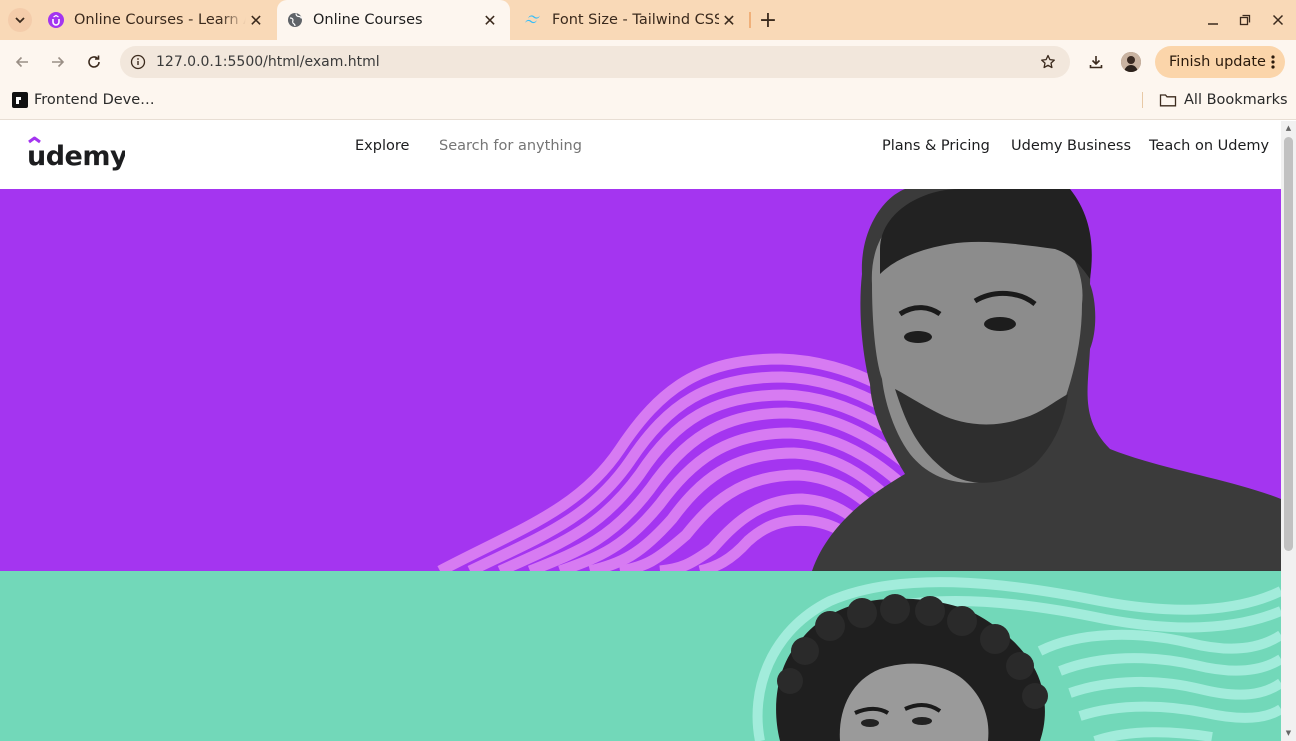 The width and height of the screenshot is (1296, 741). Describe the element at coordinates (1236, 100) in the screenshot. I see `all-bookmarks-label: All Bookmarks` at that location.